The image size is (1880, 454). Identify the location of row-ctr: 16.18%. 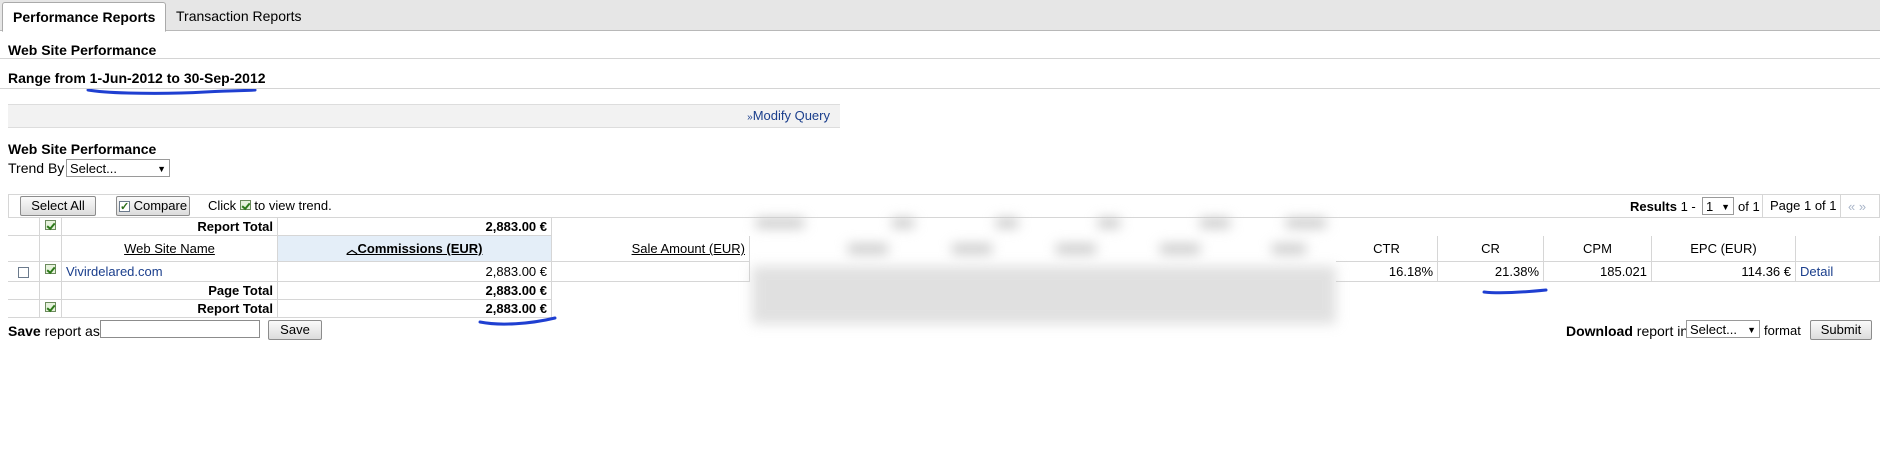
(1387, 272).